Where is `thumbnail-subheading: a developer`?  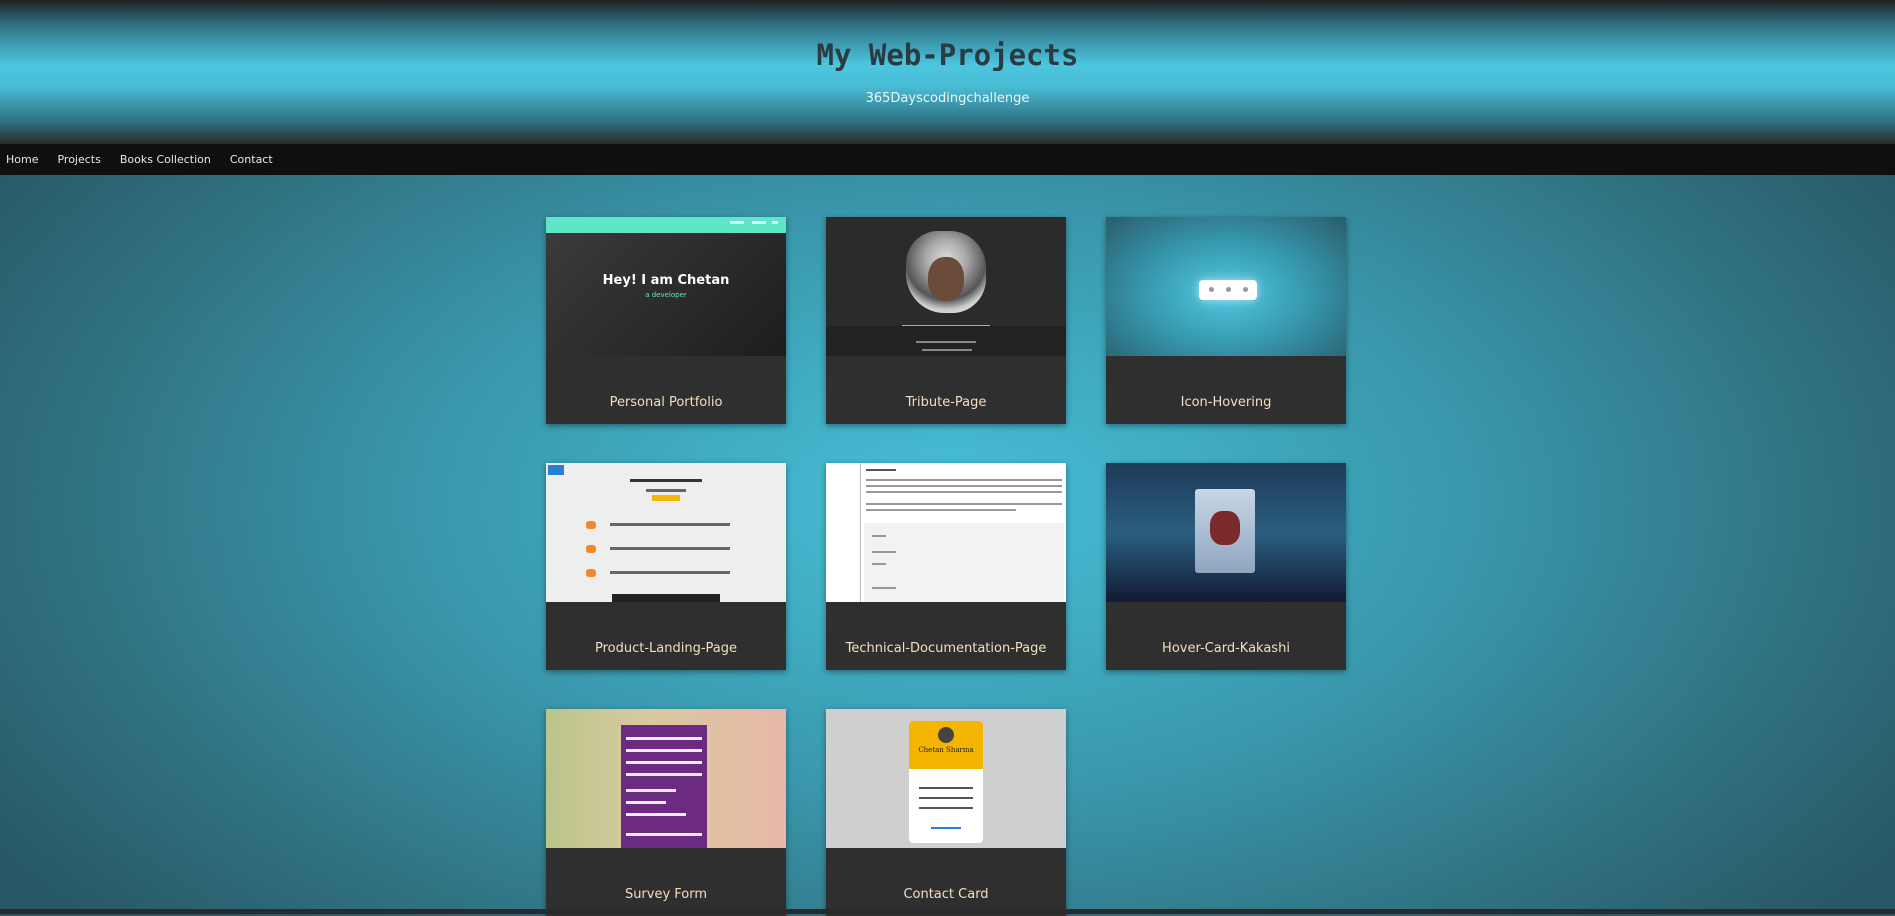
thumbnail-subheading: a developer is located at coordinates (666, 295).